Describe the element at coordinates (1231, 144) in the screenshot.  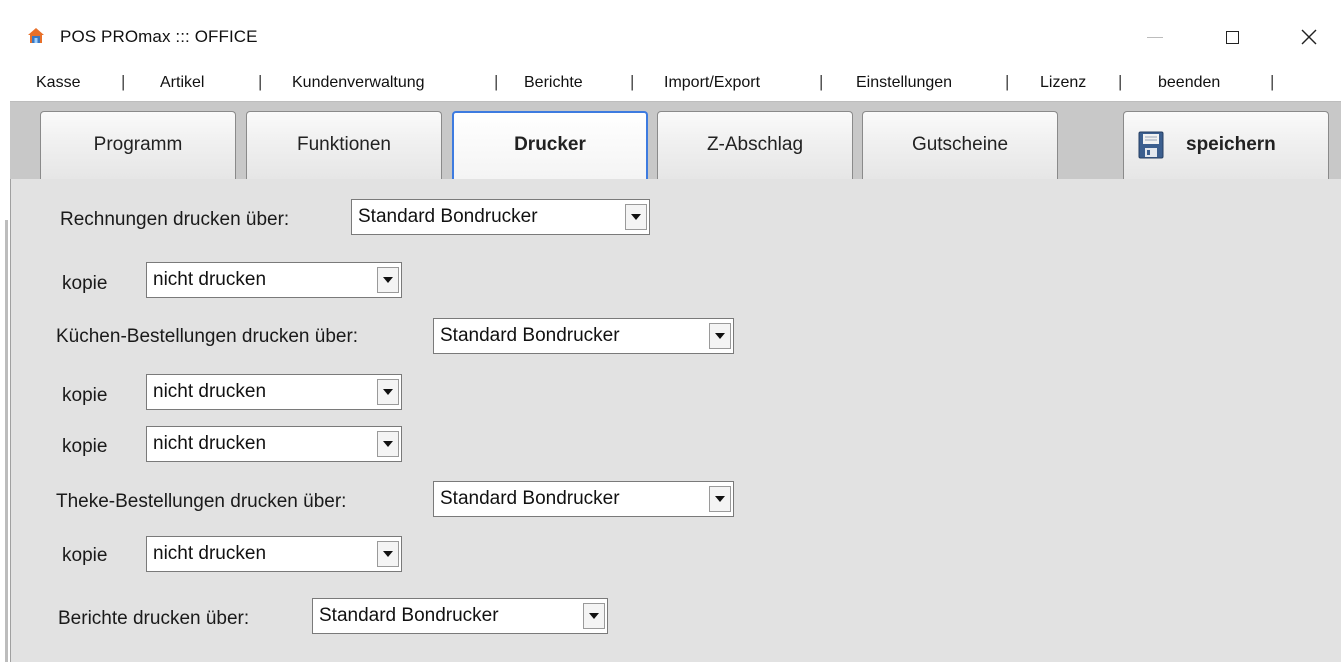
I see `save-label: speichern` at that location.